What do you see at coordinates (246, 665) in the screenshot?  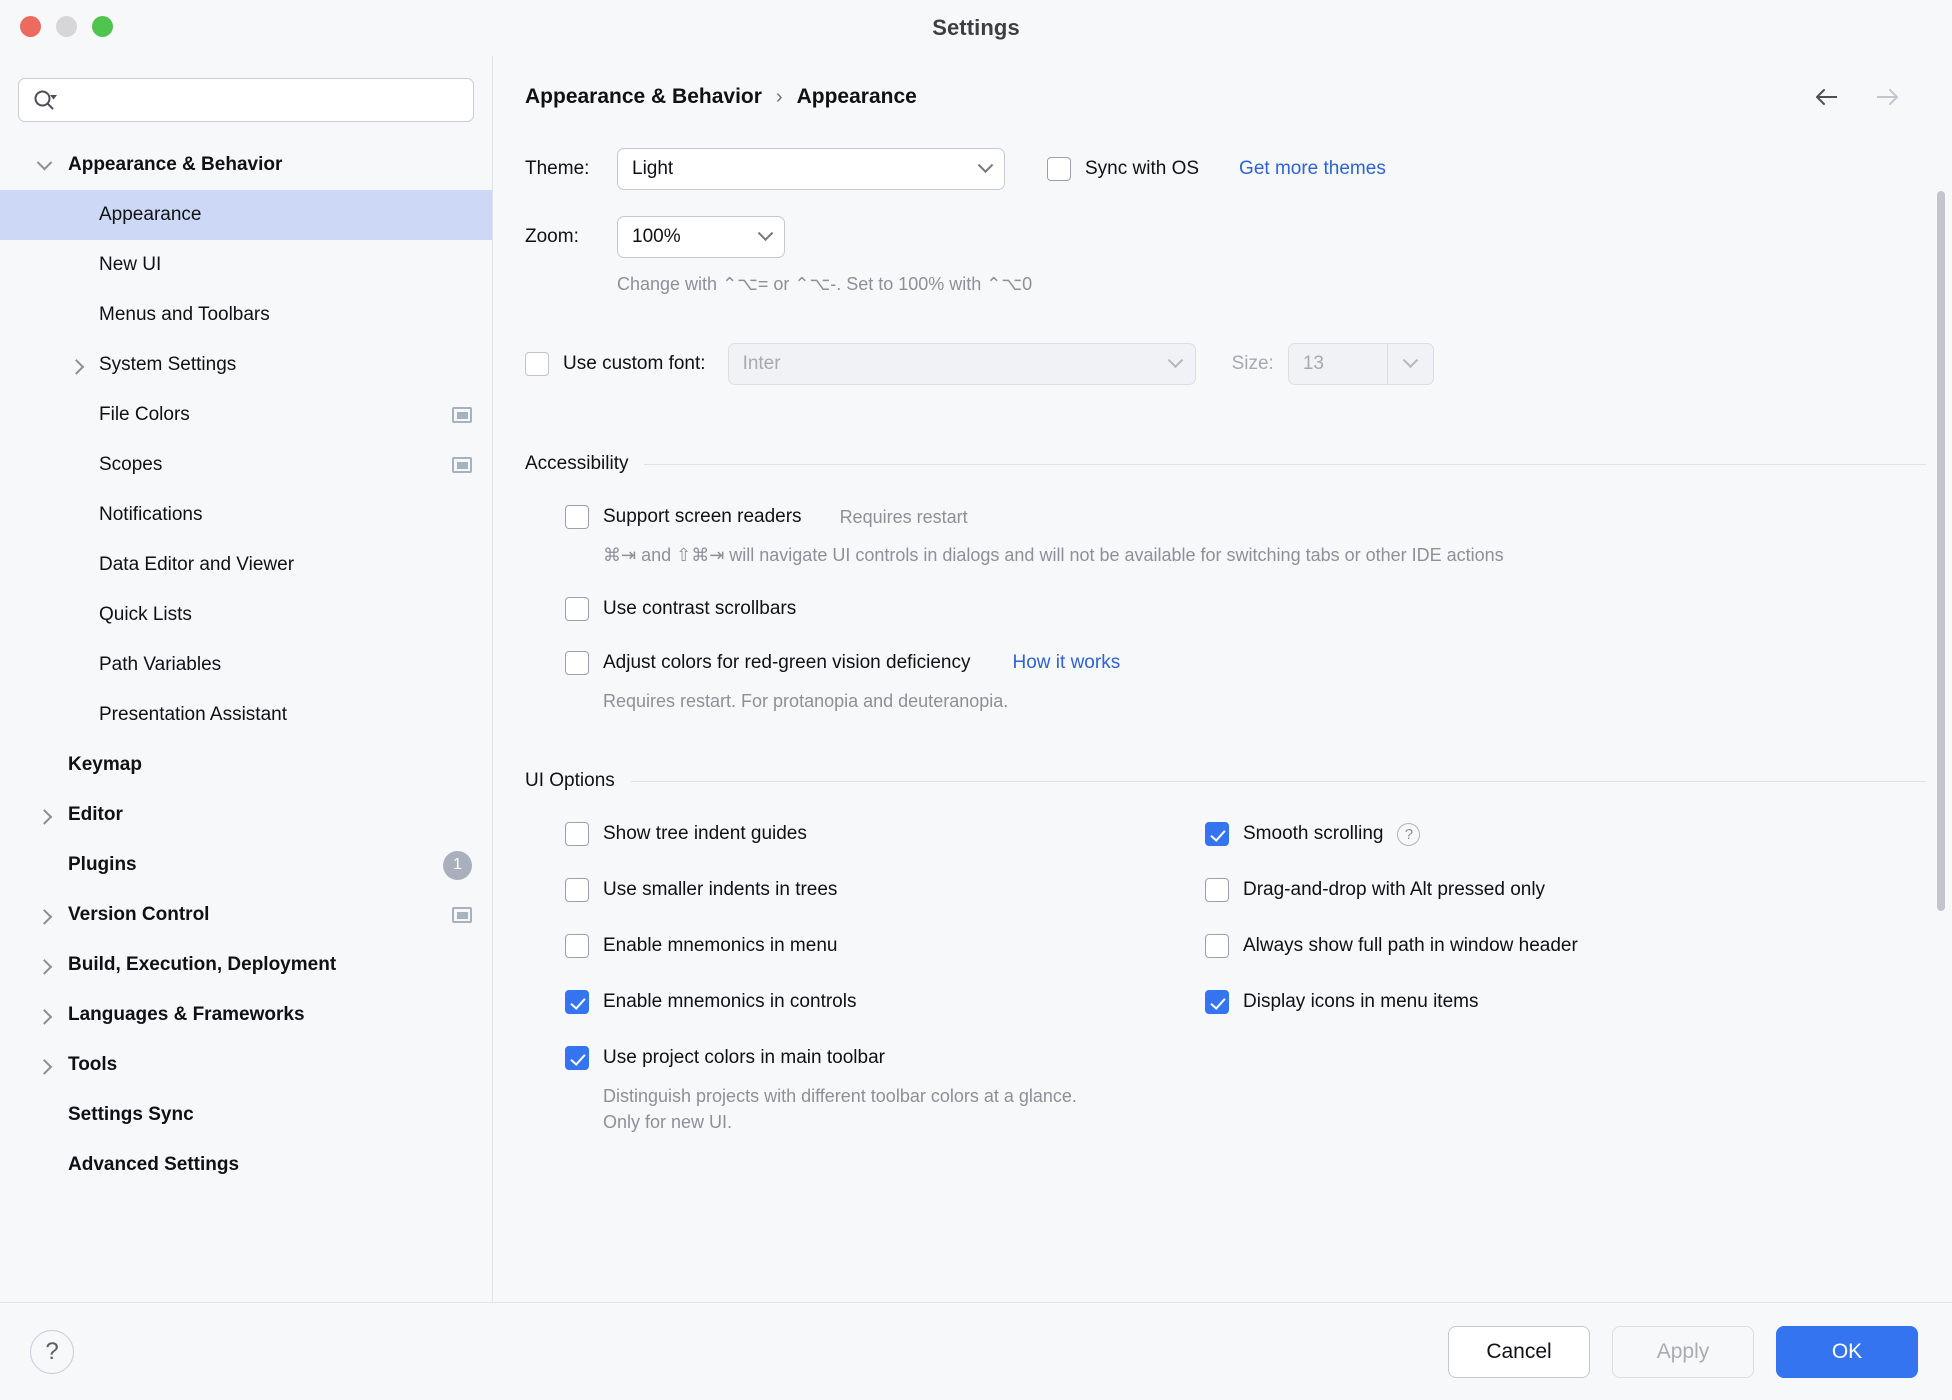 I see `sidebar-item-path-variables: Path Variables` at bounding box center [246, 665].